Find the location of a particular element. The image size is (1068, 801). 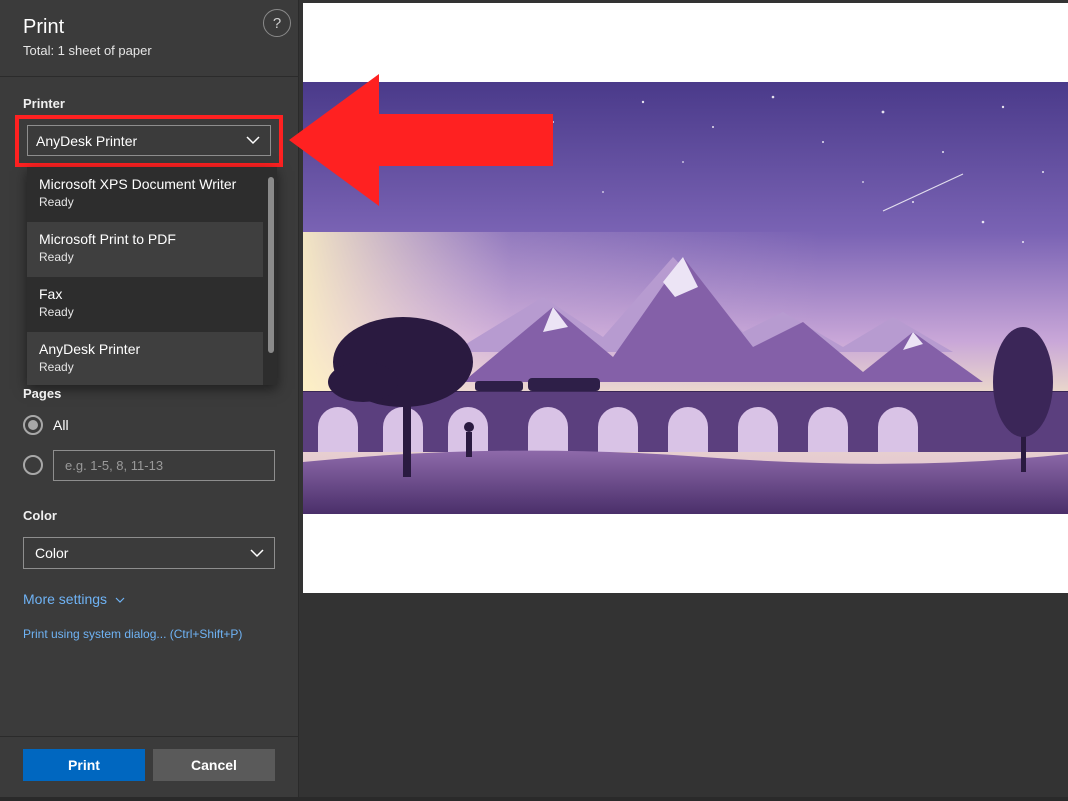

header-divider is located at coordinates (149, 76).